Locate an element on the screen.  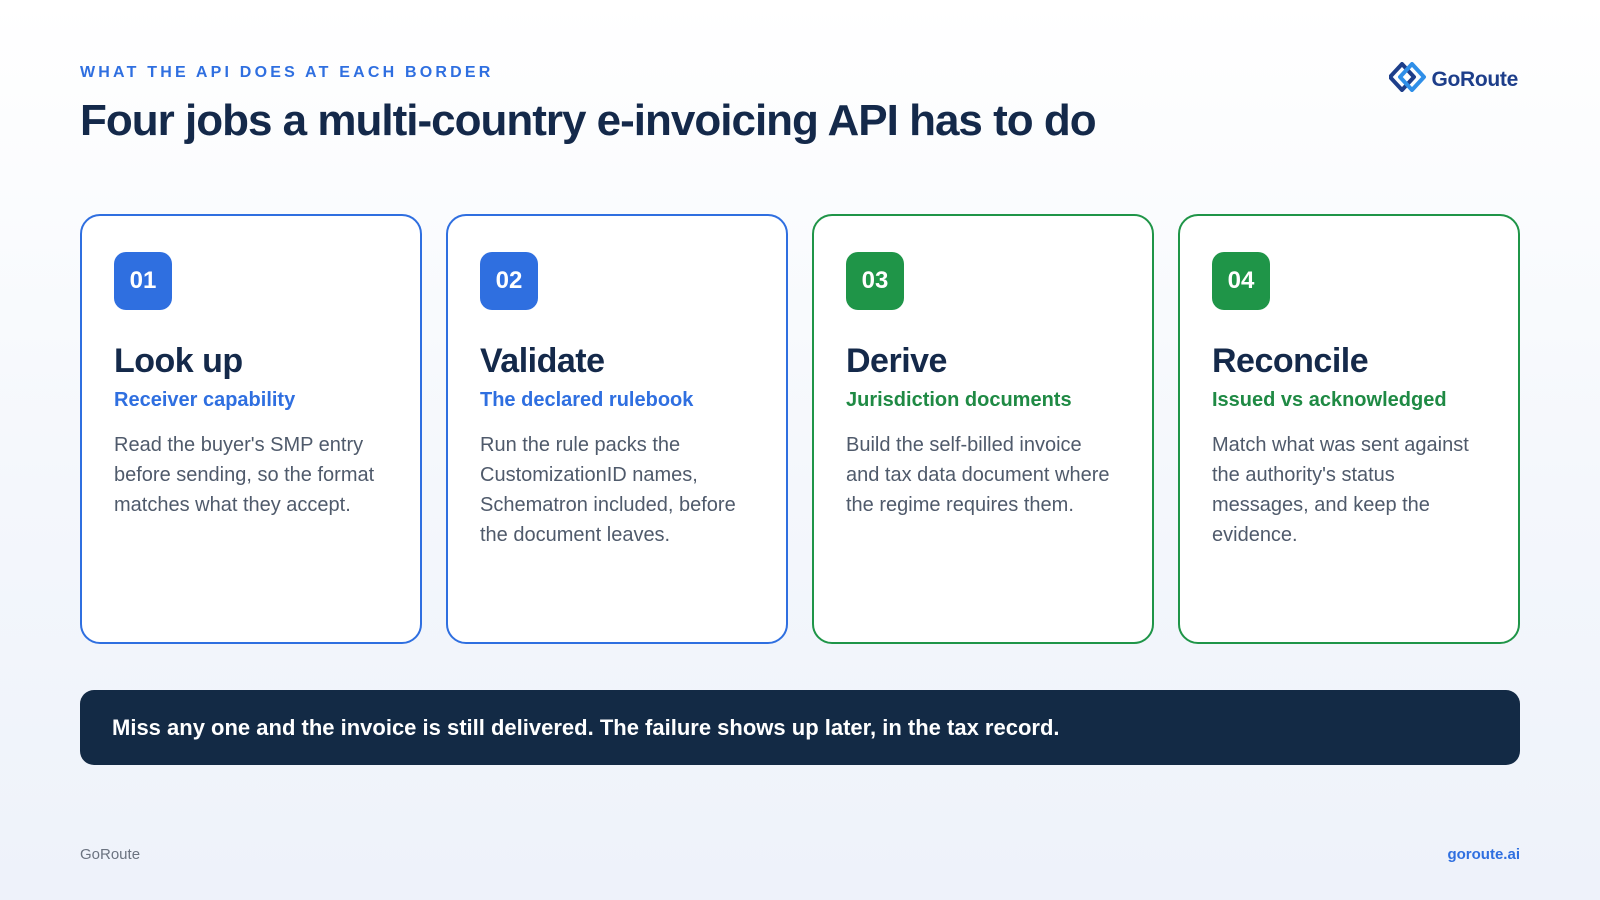
card-subtitle: Issued vs acknowledged is located at coordinates (1329, 400).